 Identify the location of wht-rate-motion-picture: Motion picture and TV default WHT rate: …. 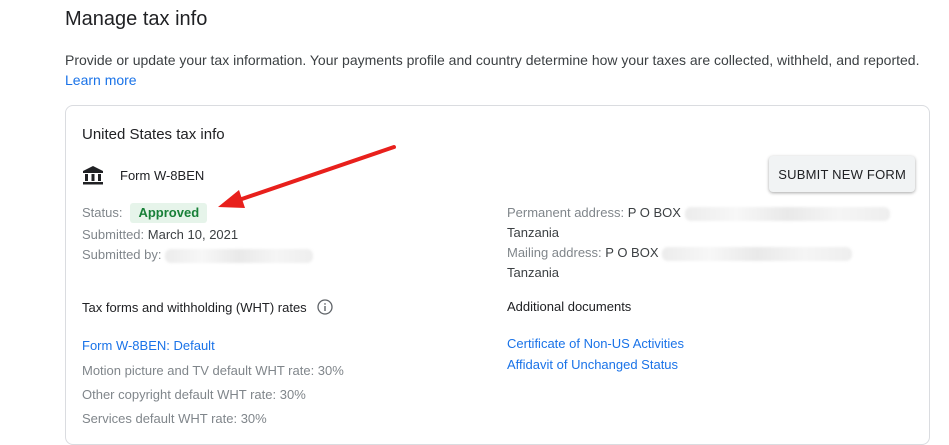
(213, 370).